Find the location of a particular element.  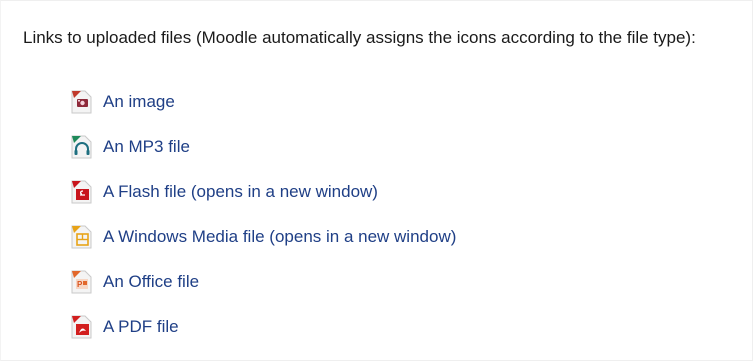

svg-text: P is located at coordinates (80, 284).